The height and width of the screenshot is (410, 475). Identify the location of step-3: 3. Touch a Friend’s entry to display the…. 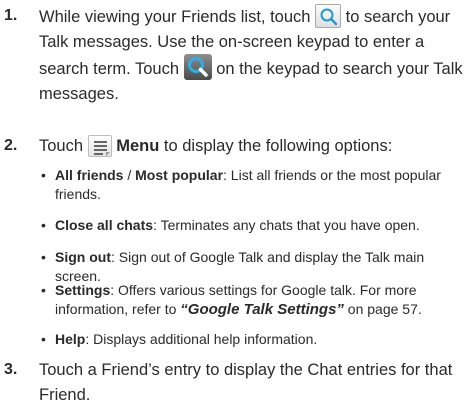
(235, 382).